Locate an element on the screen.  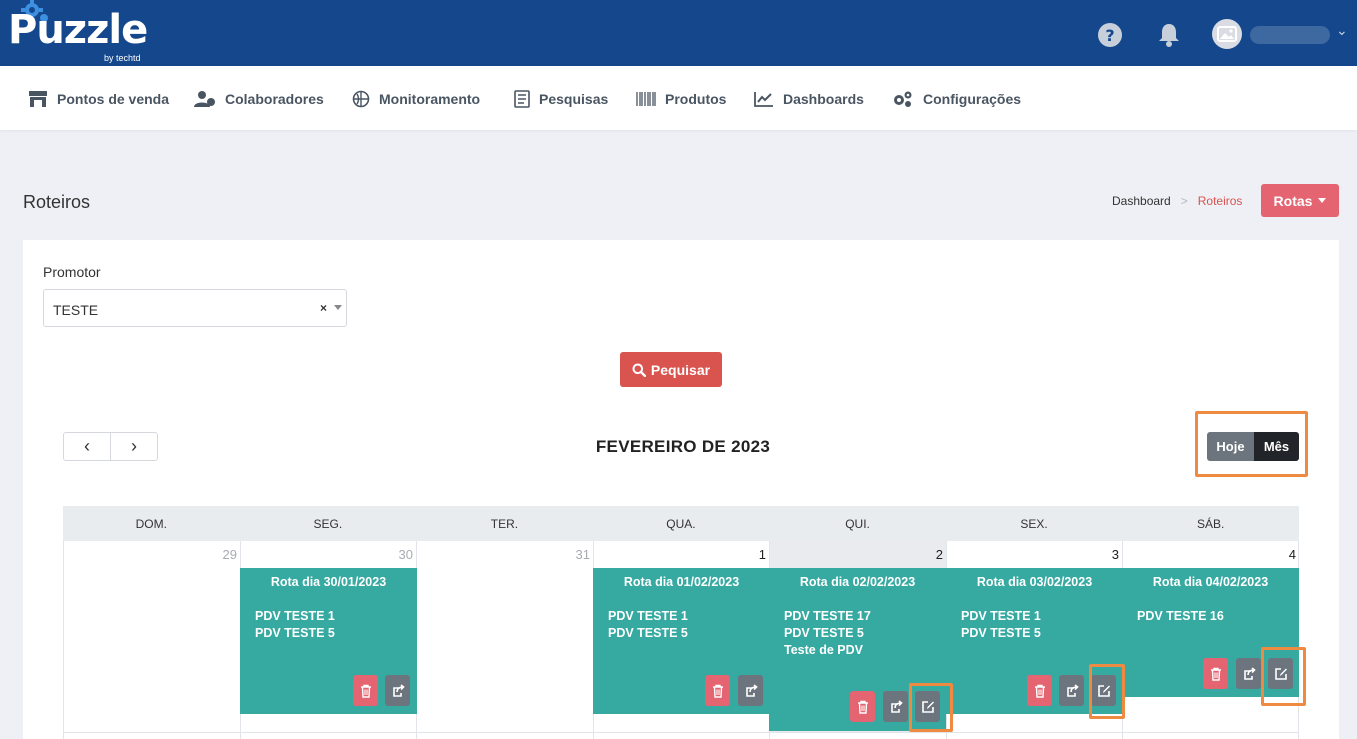
weekday-tue: TER. is located at coordinates (504, 523).